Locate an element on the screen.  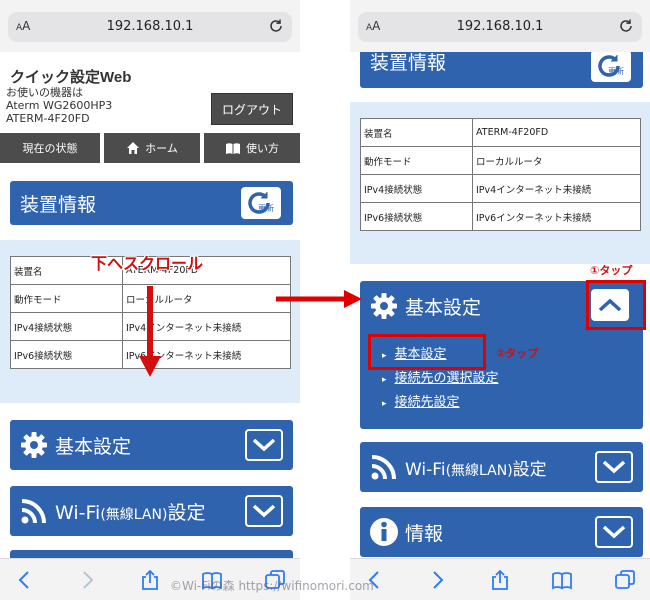
table-row: 装置名 ATERM-4F20FD is located at coordinates (500, 132).